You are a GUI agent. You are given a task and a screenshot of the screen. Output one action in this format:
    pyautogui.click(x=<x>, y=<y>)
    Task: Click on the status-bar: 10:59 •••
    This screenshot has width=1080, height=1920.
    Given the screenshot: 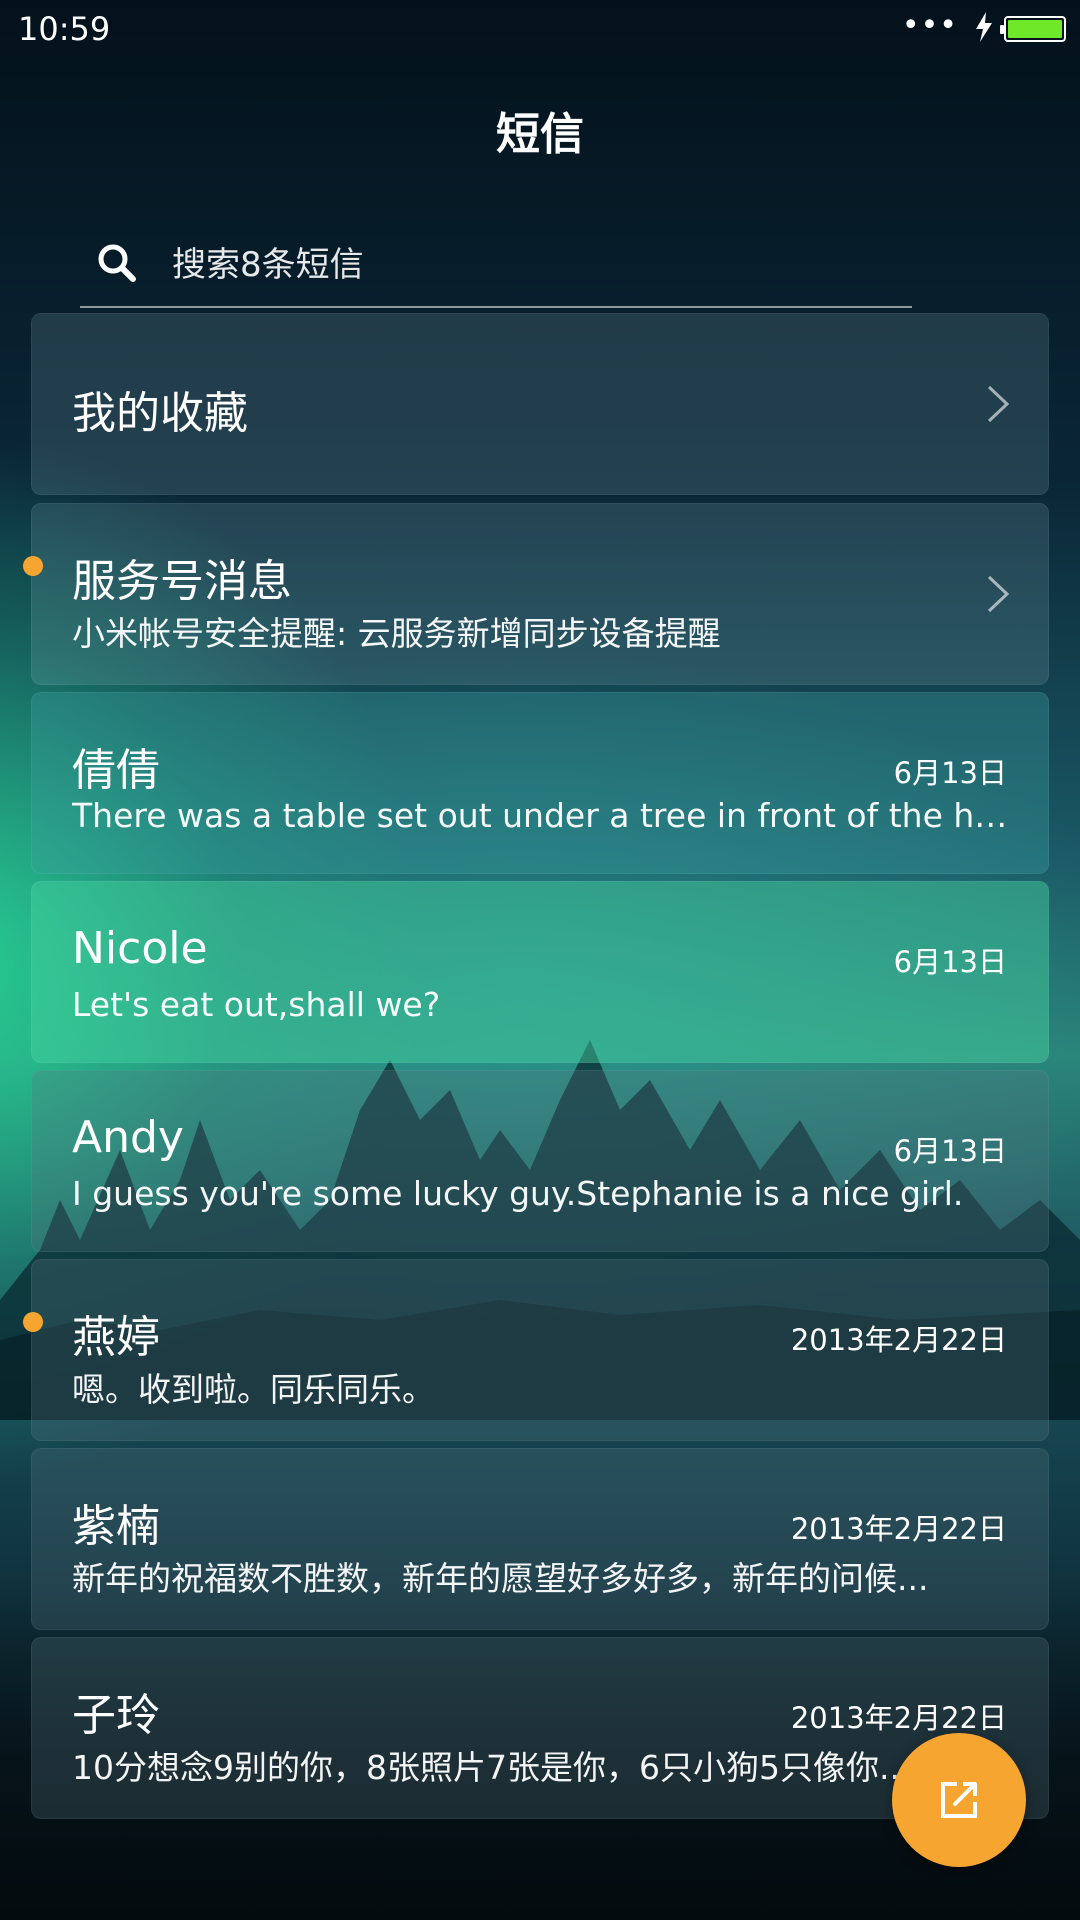 What is the action you would take?
    pyautogui.click(x=540, y=31)
    